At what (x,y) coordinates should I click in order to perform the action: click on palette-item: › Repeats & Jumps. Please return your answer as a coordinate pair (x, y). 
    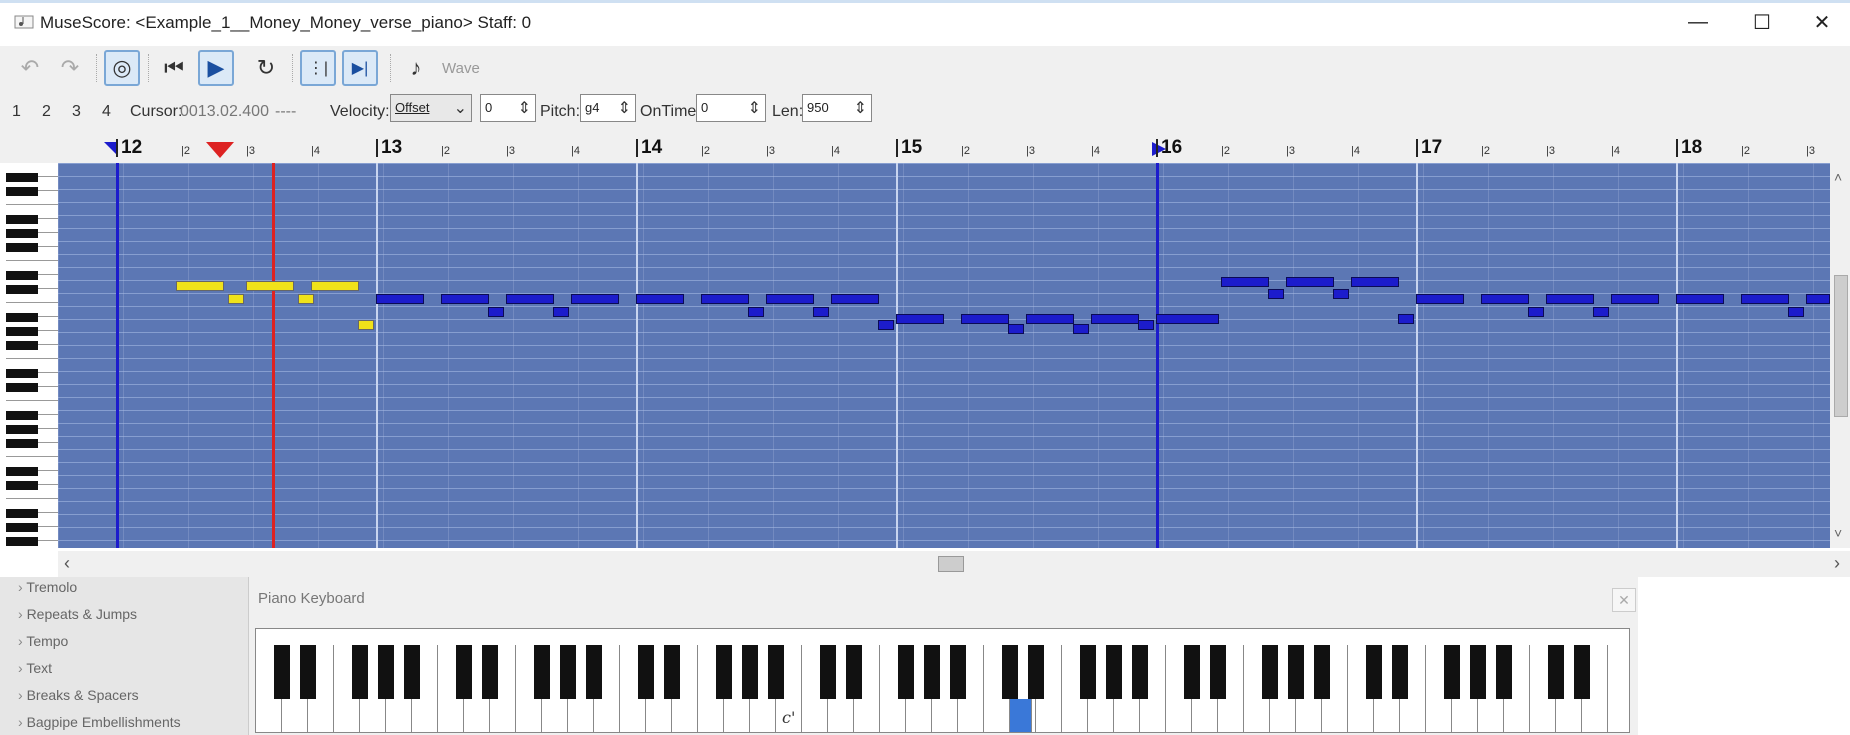
    Looking at the image, I should click on (77, 614).